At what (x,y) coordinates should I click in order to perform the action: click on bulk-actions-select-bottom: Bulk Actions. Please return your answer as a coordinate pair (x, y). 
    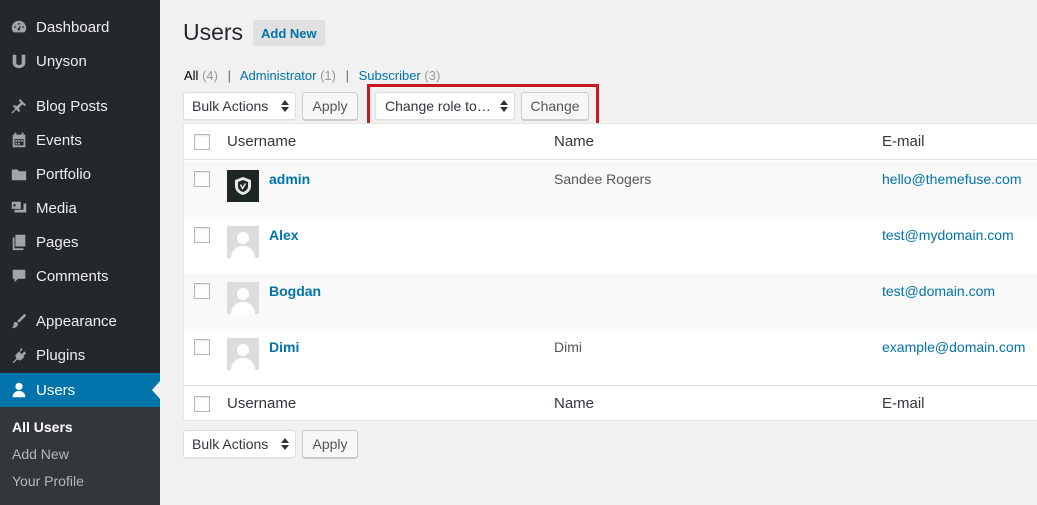
    Looking at the image, I should click on (239, 444).